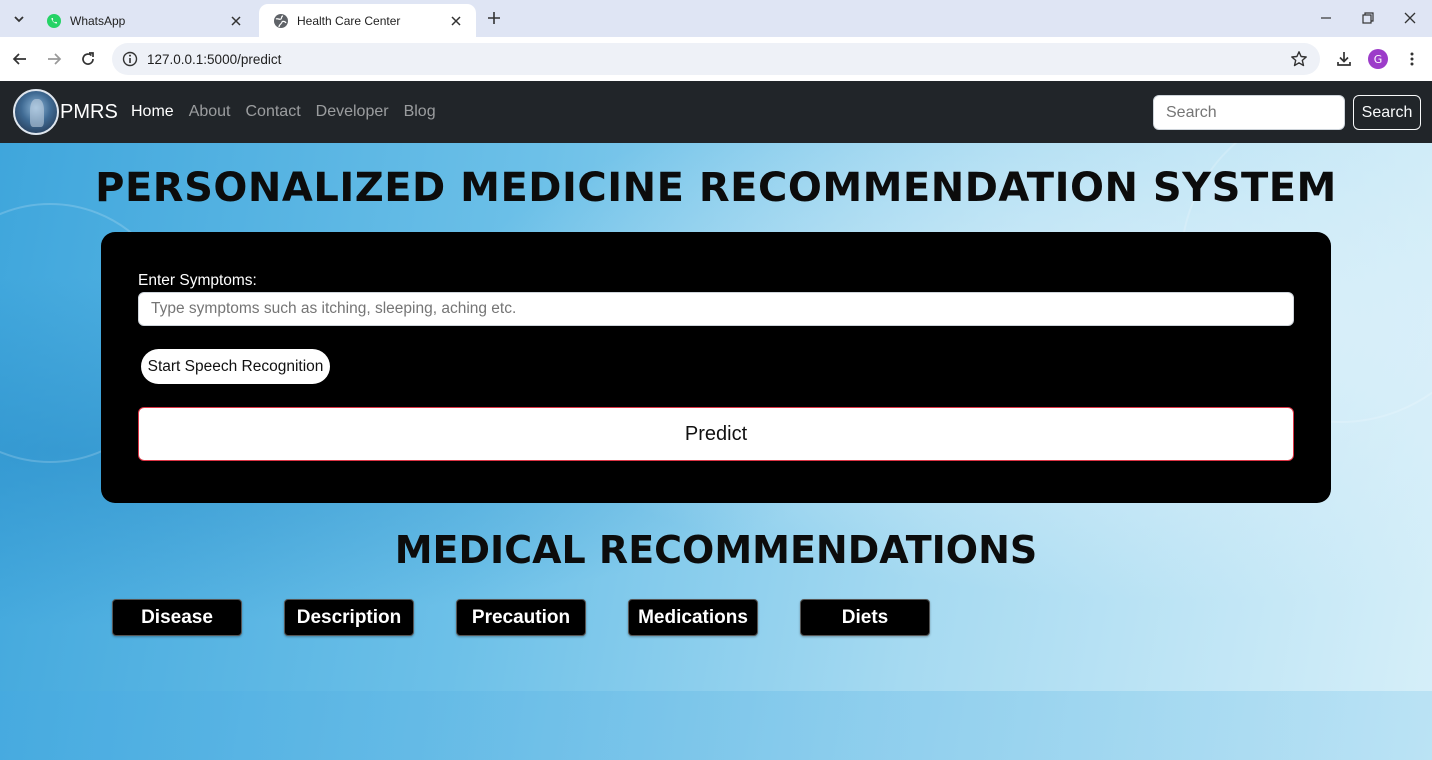  What do you see at coordinates (352, 112) in the screenshot?
I see `nav-link-developer: Developer` at bounding box center [352, 112].